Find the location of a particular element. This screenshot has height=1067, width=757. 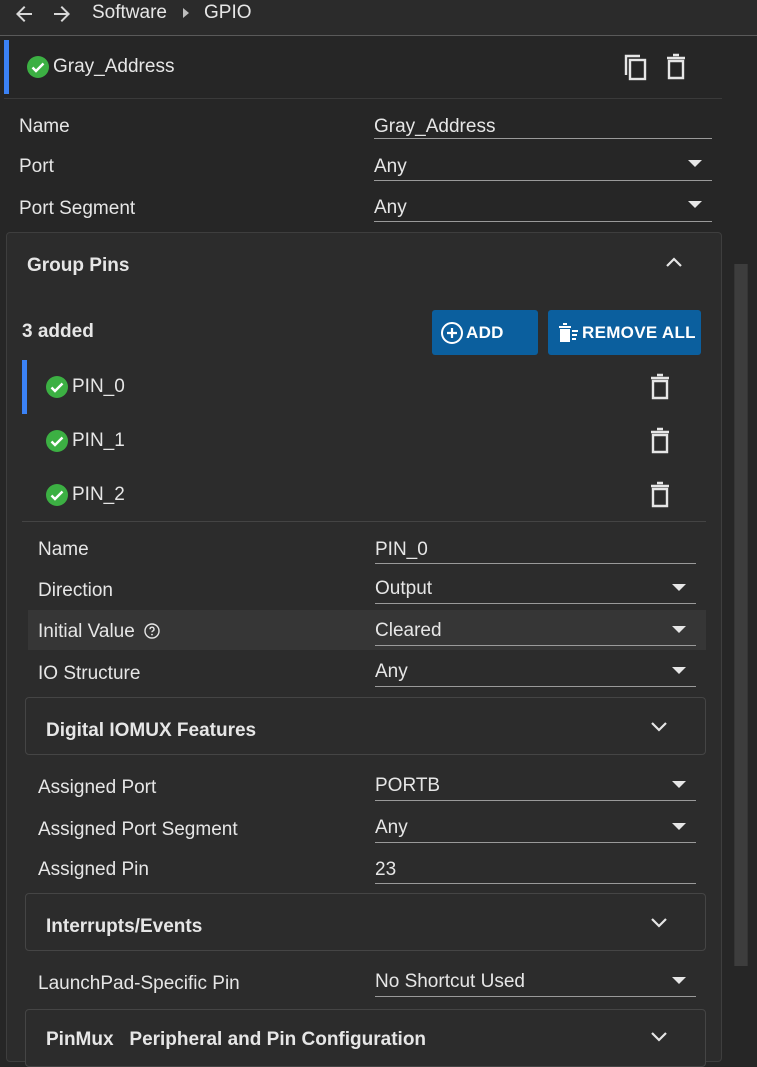

port-label: Port is located at coordinates (36, 166).